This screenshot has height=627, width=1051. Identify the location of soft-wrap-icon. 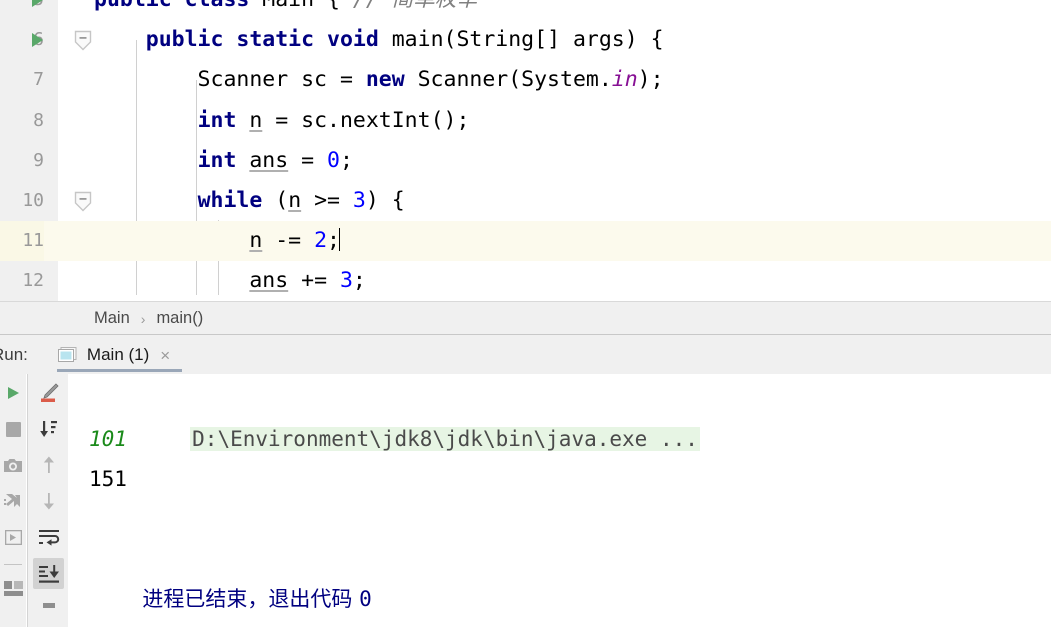
(49, 537).